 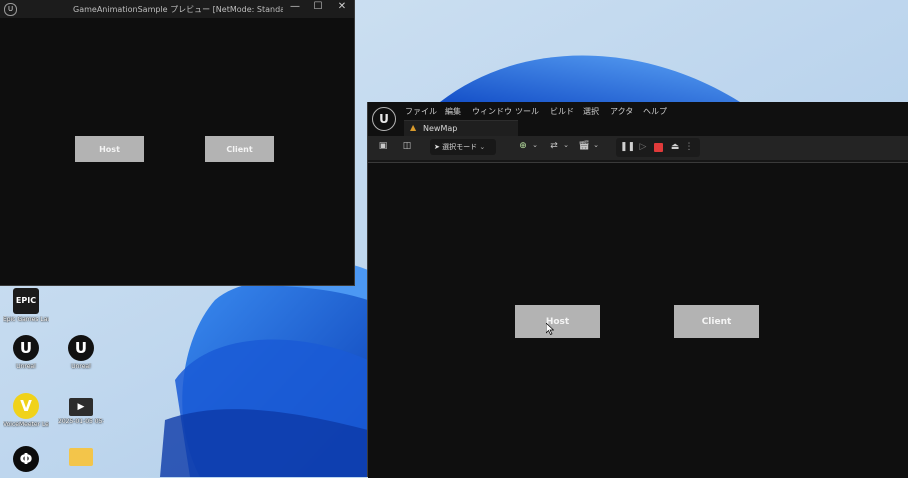 I want to click on preview-client-button: Client, so click(x=239, y=149).